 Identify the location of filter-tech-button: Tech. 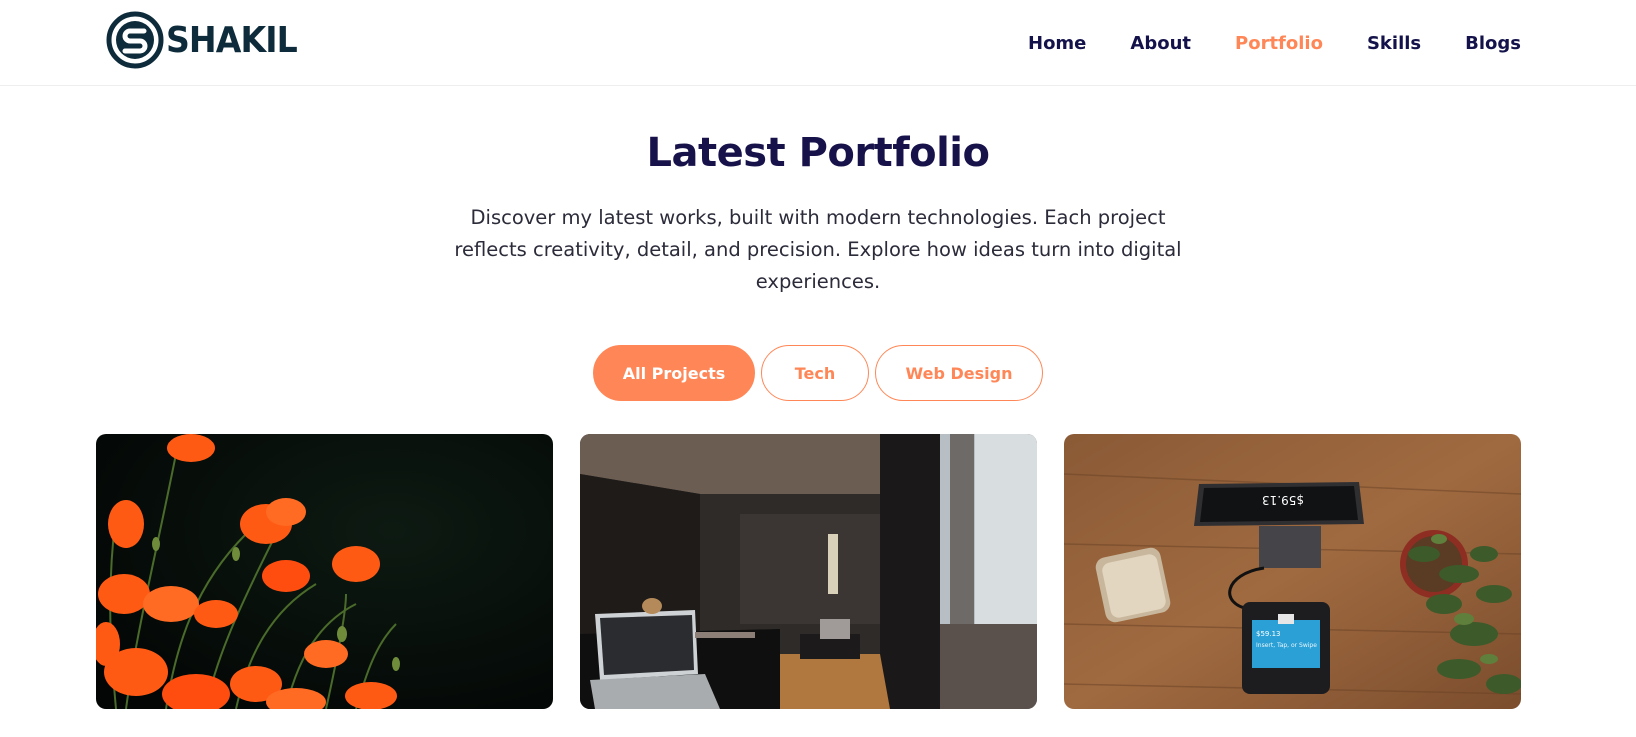
(815, 373).